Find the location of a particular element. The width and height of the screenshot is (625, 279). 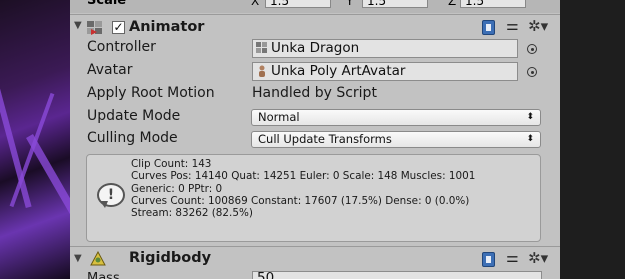

z-label: Z is located at coordinates (452, 4).